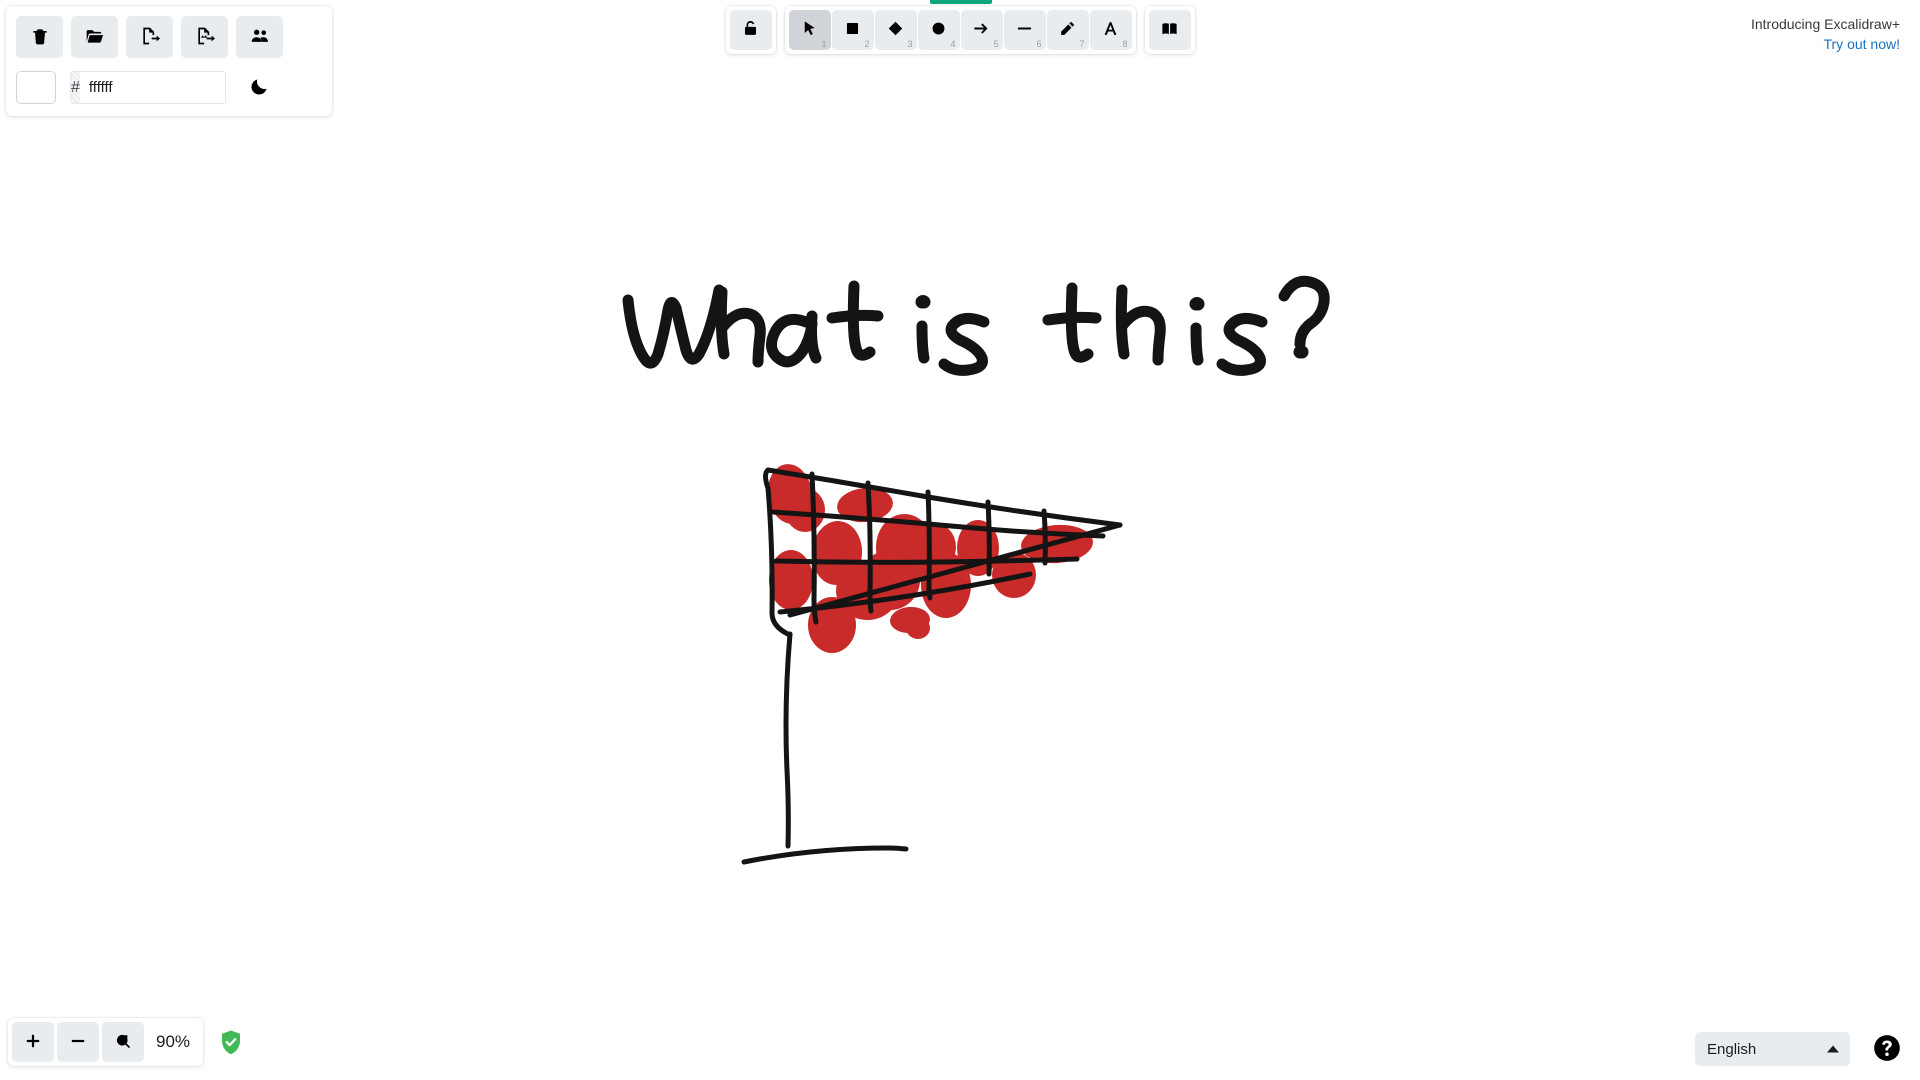 The image size is (1920, 1080). I want to click on cursor-arrow-icon, so click(809, 30).